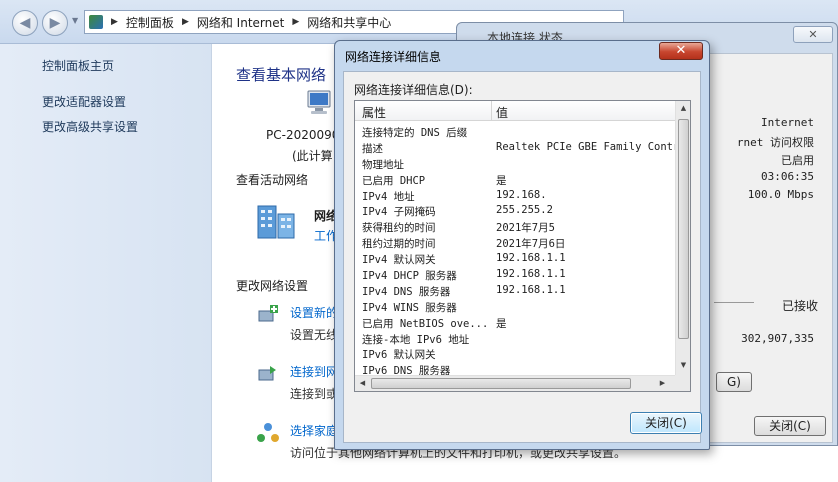 Image resolution: width=838 pixels, height=482 pixels. I want to click on ipv4-connectivity-value: Internet, so click(787, 122).